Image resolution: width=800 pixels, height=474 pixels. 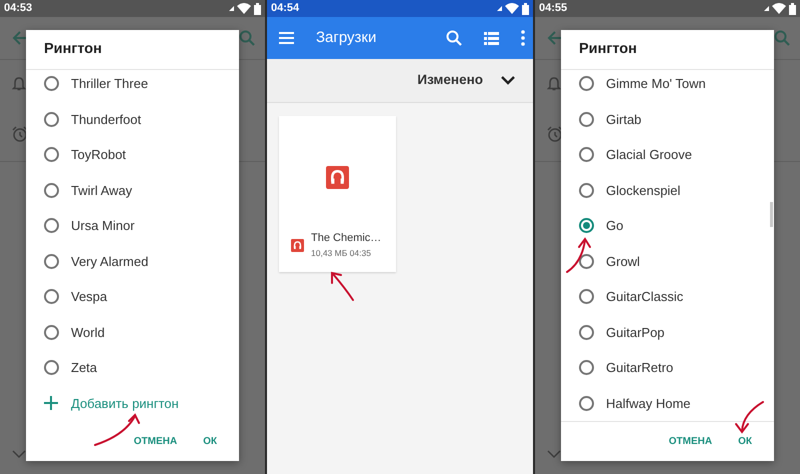 What do you see at coordinates (649, 154) in the screenshot?
I see `ringtone-option: Glacial Groove` at bounding box center [649, 154].